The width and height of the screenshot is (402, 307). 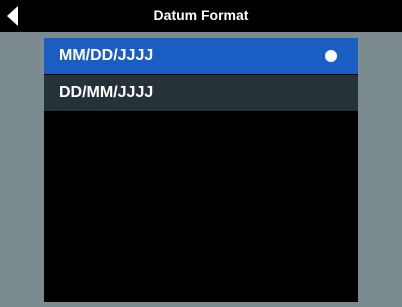 What do you see at coordinates (201, 93) in the screenshot?
I see `option-dd-mm-yyyy: DD/MM/JJJJ` at bounding box center [201, 93].